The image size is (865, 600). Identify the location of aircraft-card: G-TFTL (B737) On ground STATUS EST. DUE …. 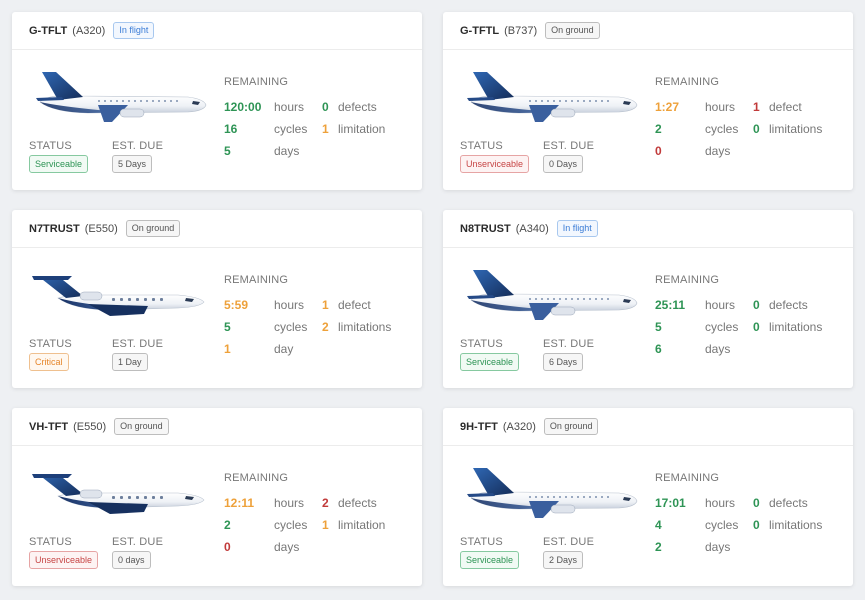
(648, 101).